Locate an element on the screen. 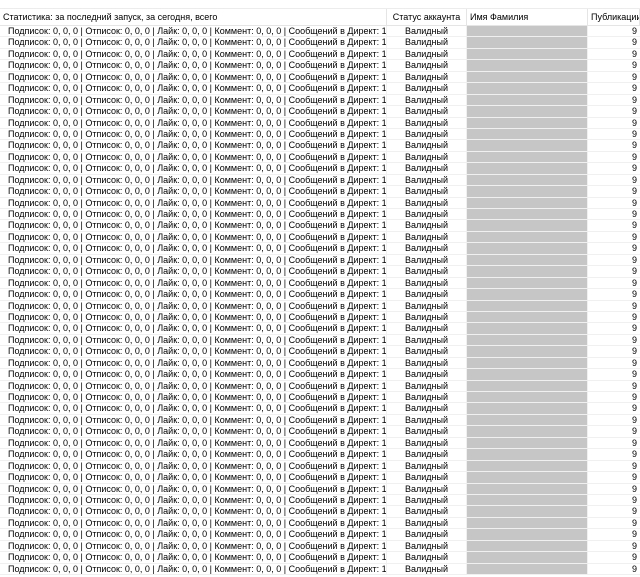  column-header-status: Статус аккаунта is located at coordinates (427, 17).